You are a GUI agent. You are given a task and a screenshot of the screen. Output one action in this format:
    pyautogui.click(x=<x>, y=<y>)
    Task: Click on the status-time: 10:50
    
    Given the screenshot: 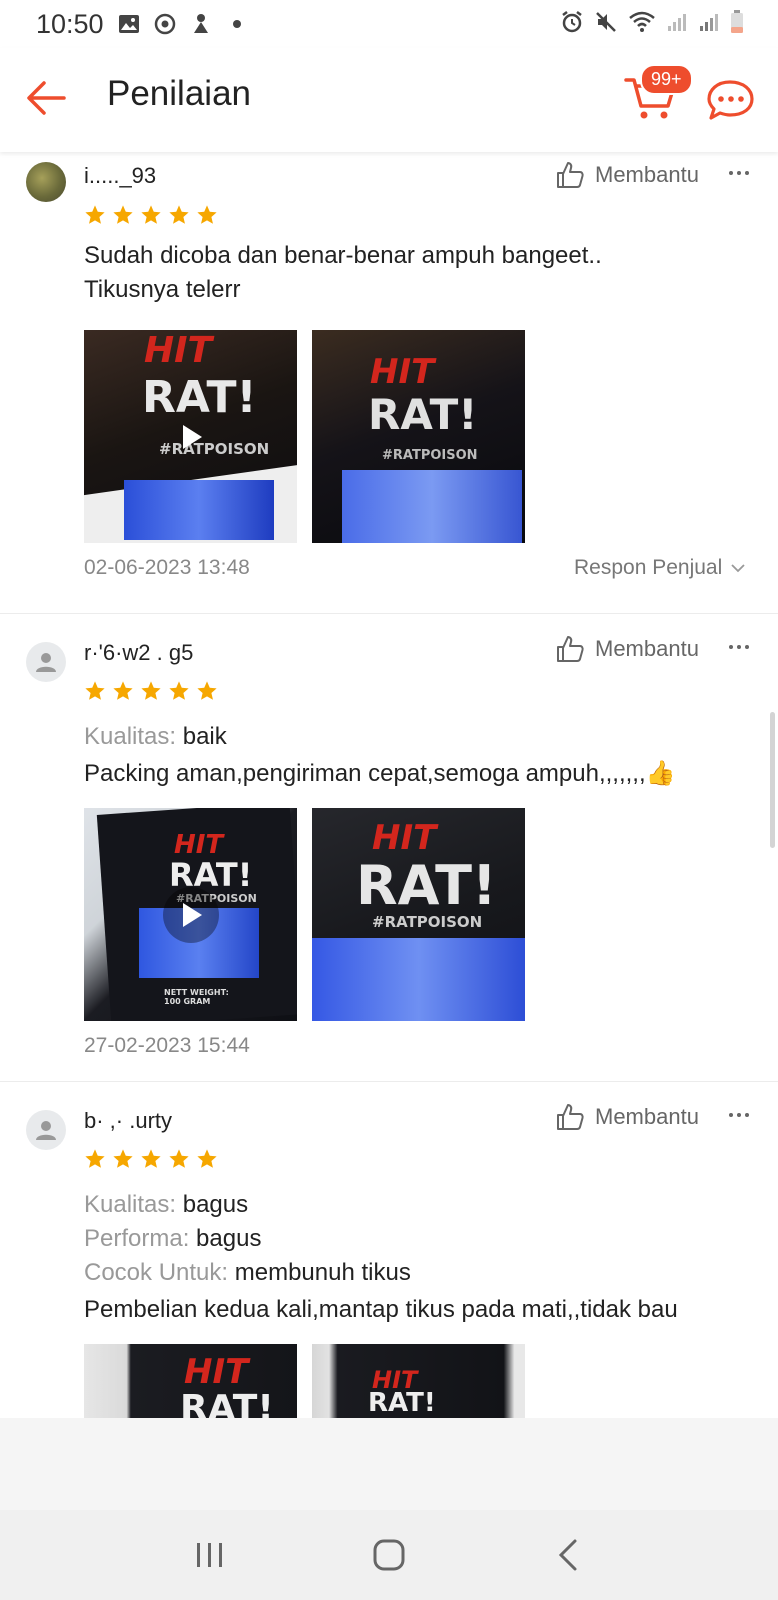 What is the action you would take?
    pyautogui.click(x=70, y=23)
    